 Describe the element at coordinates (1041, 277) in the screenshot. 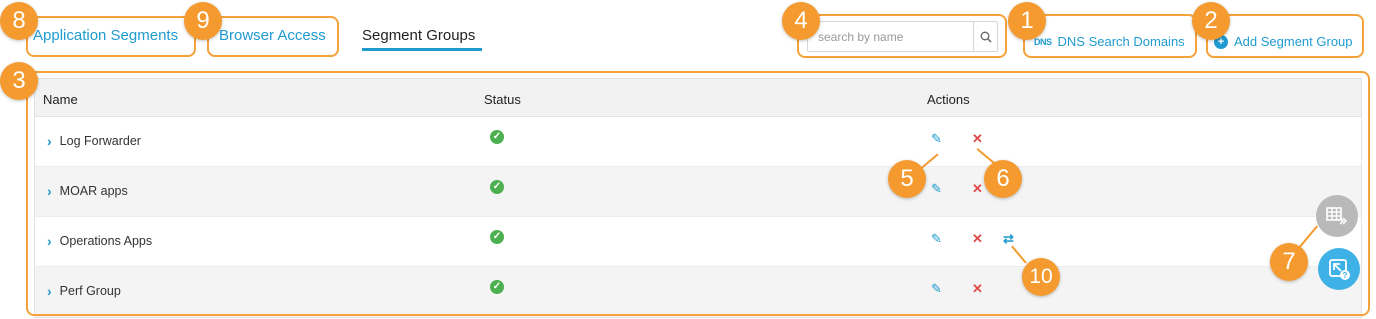

I see `callout-badge: 10` at that location.